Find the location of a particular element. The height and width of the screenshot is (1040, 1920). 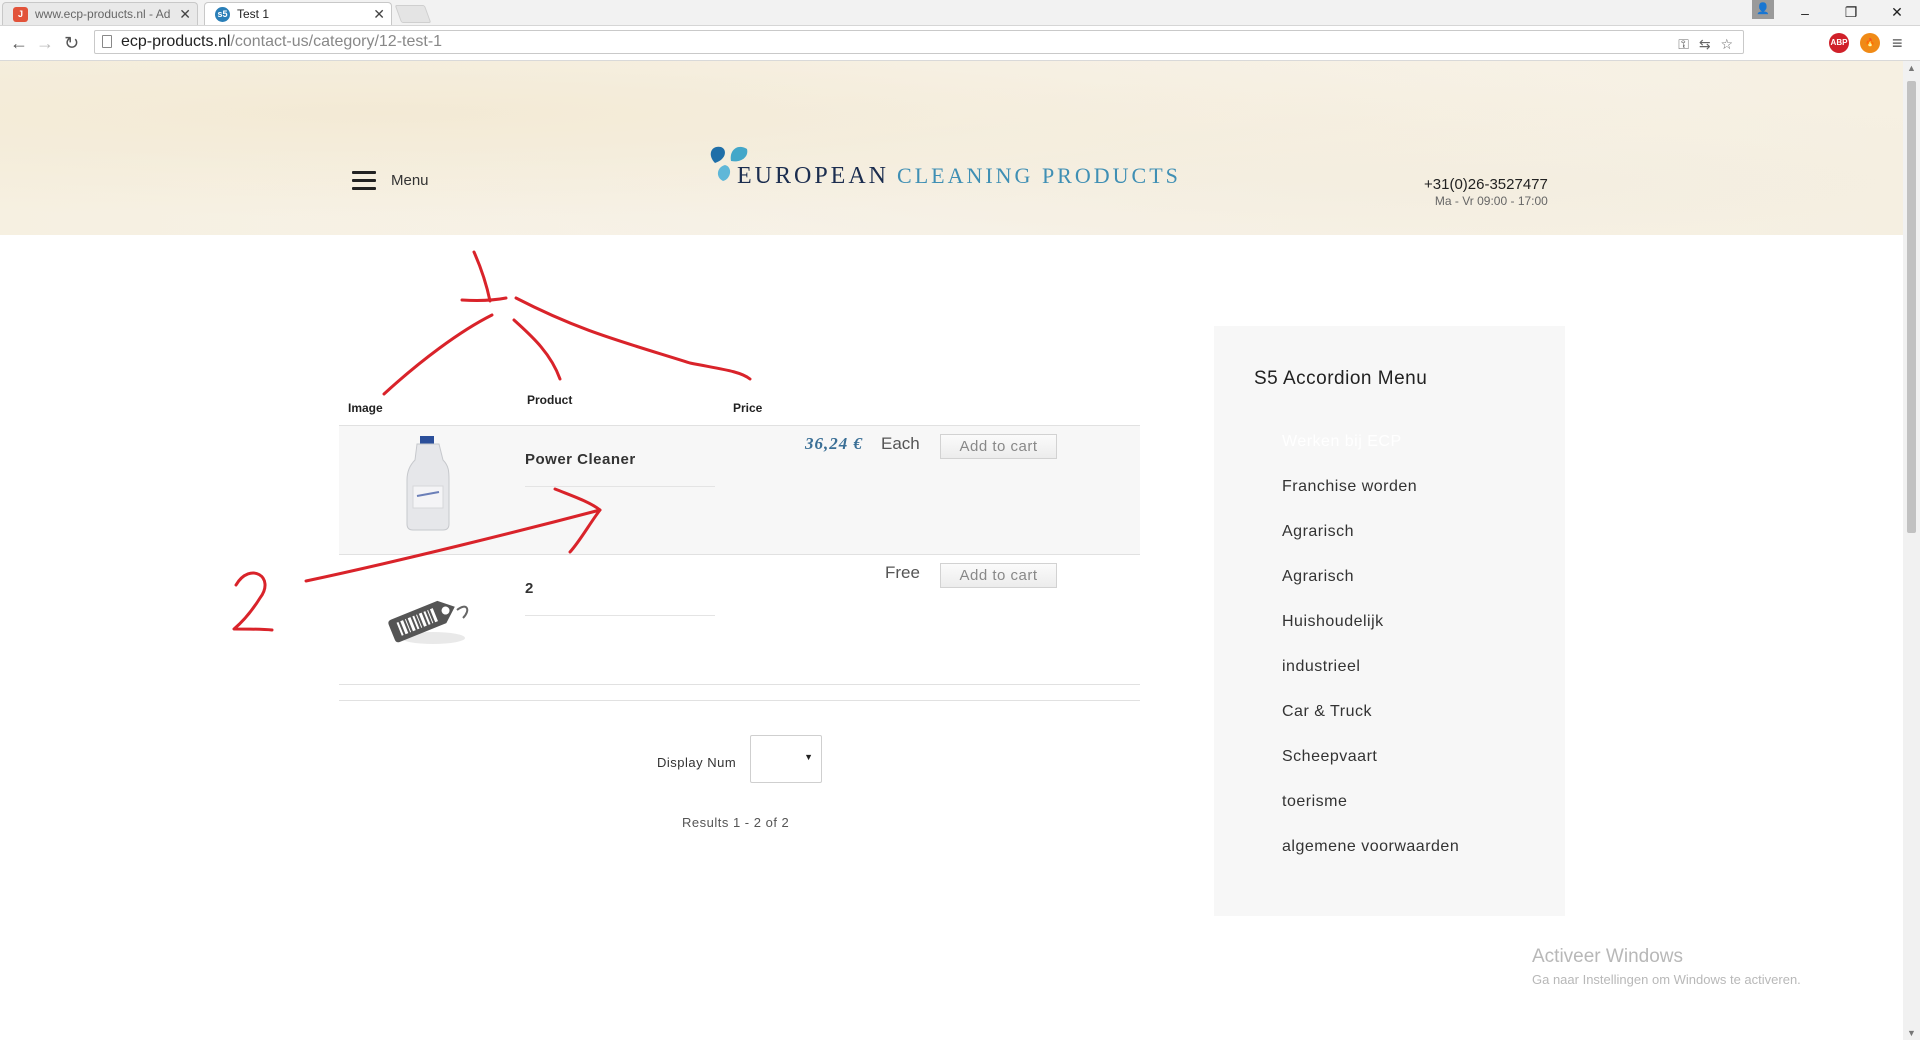

profile-icon: 👤 is located at coordinates (1763, 9).